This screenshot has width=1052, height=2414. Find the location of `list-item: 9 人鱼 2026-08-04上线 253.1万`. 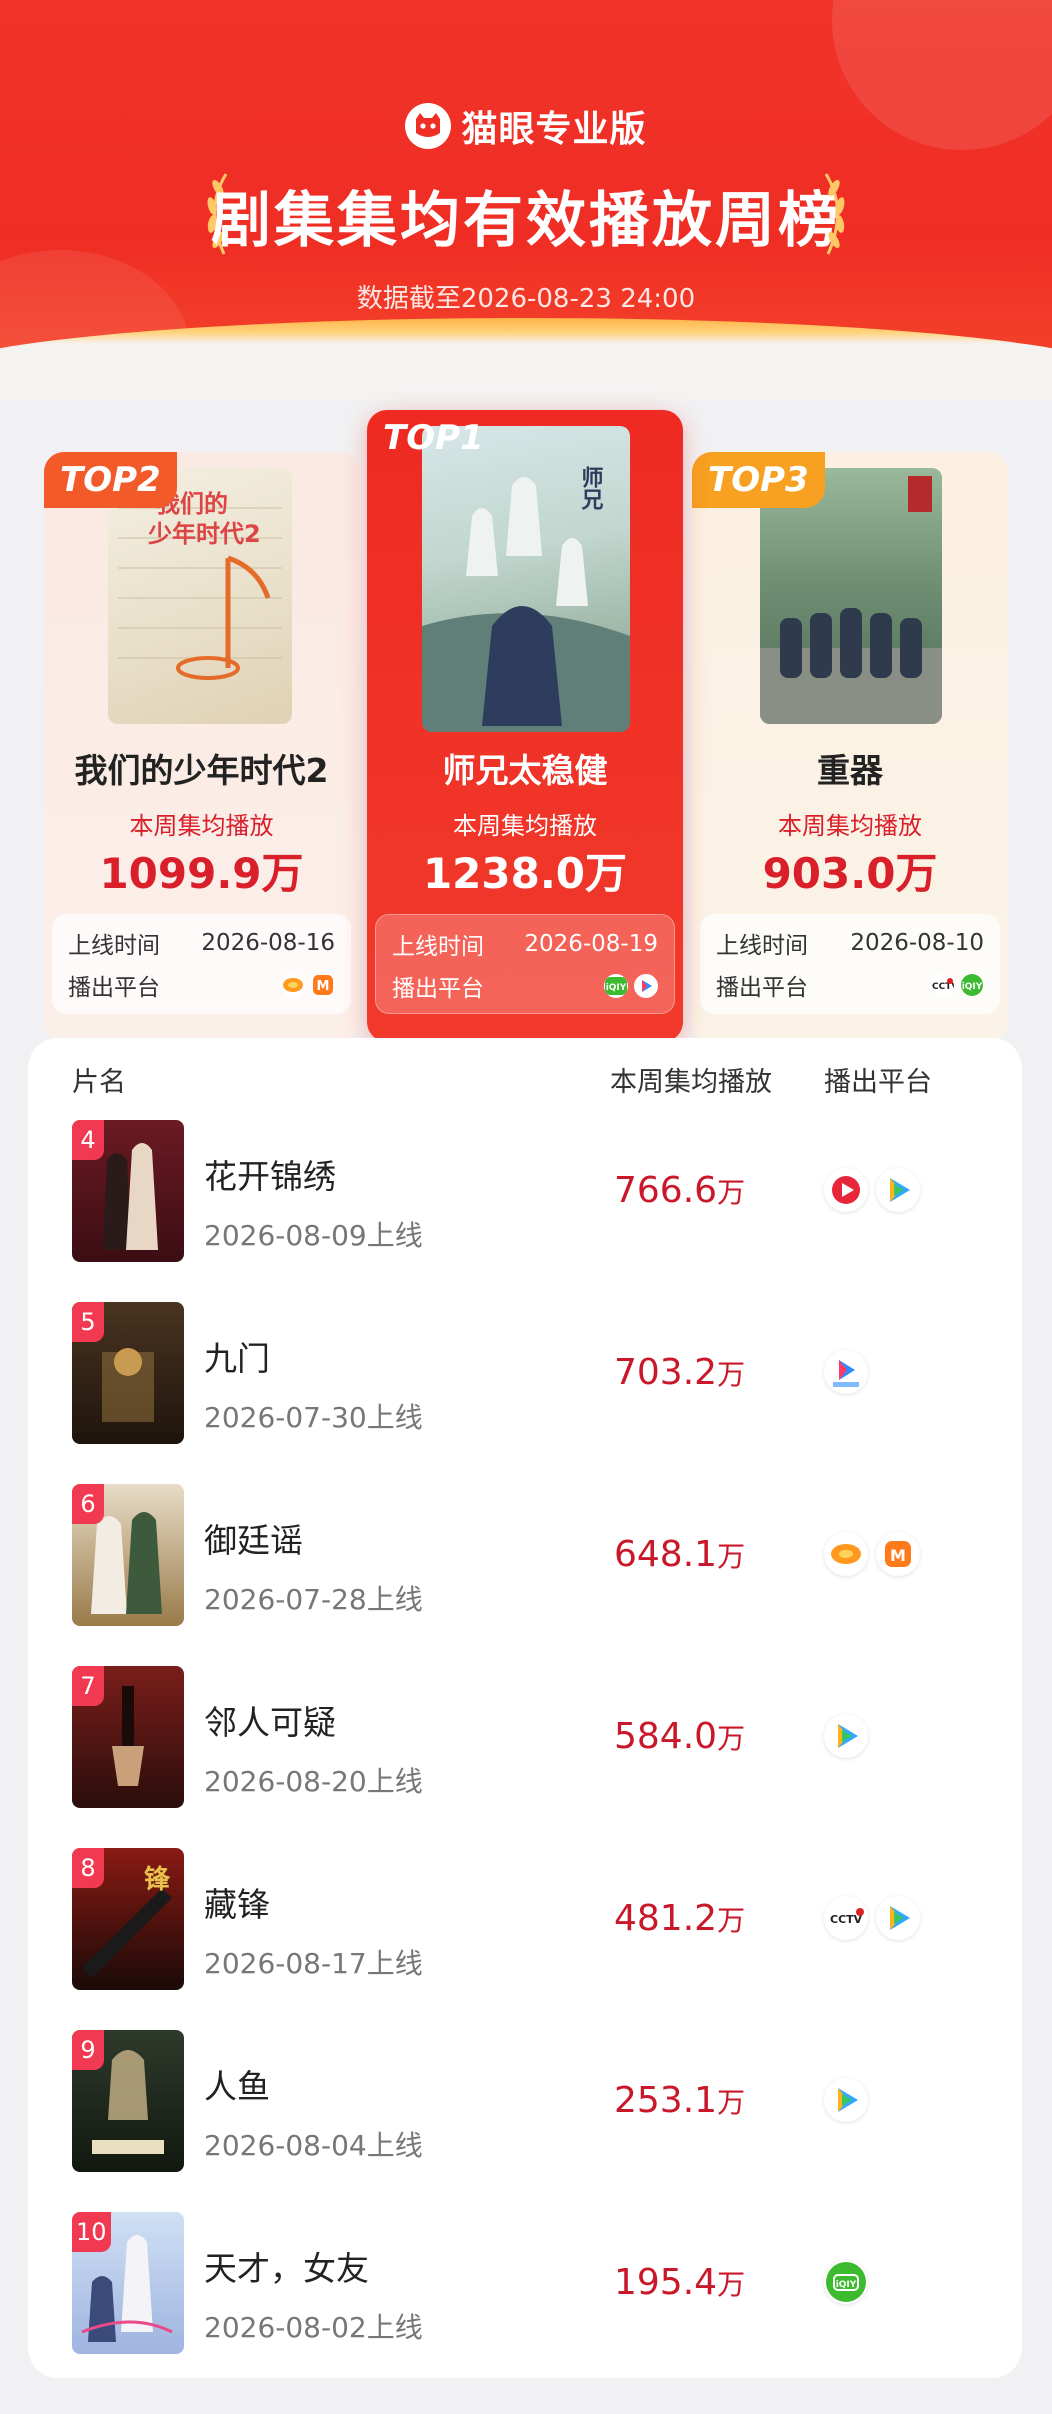

list-item: 9 人鱼 2026-08-04上线 253.1万 is located at coordinates (525, 2121).